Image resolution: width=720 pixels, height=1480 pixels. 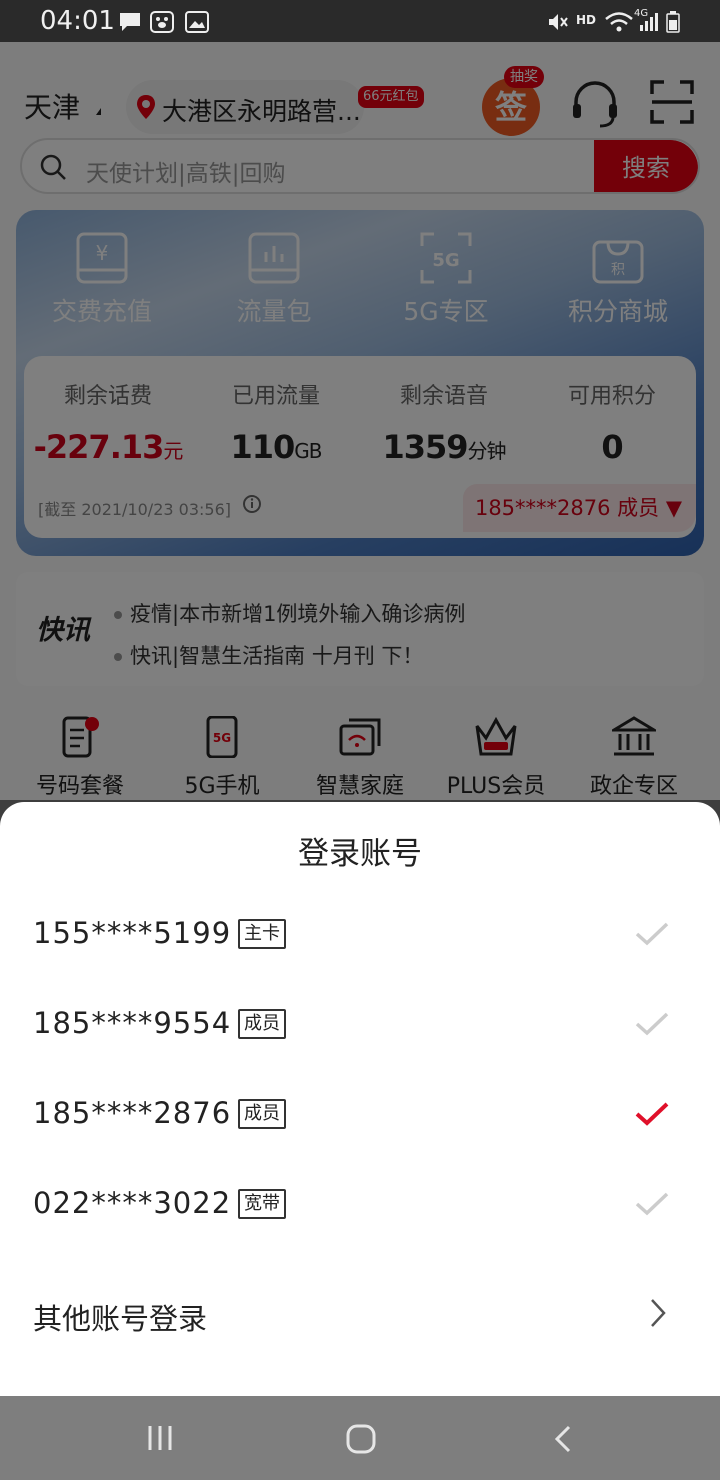 What do you see at coordinates (360, 1121) in the screenshot?
I see `account-row-selected: 185****2876 成员` at bounding box center [360, 1121].